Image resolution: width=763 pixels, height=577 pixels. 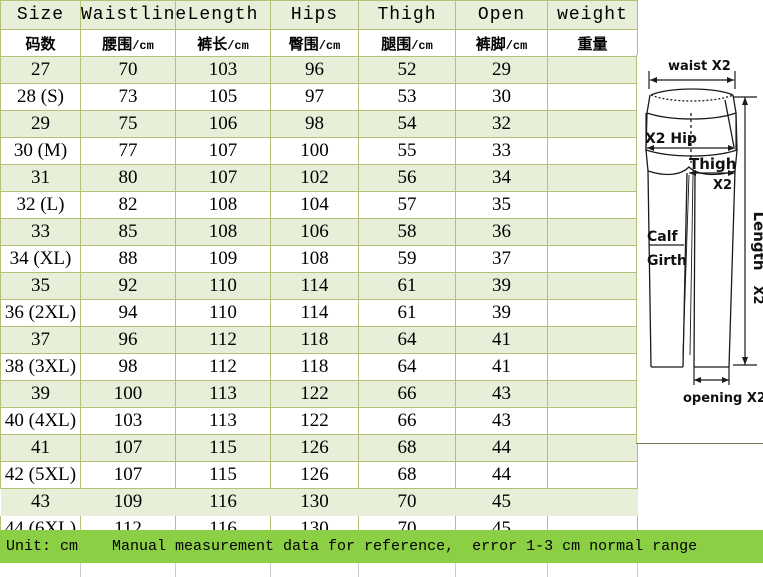 What do you see at coordinates (223, 15) in the screenshot?
I see `header-cell-en-2: Length` at bounding box center [223, 15].